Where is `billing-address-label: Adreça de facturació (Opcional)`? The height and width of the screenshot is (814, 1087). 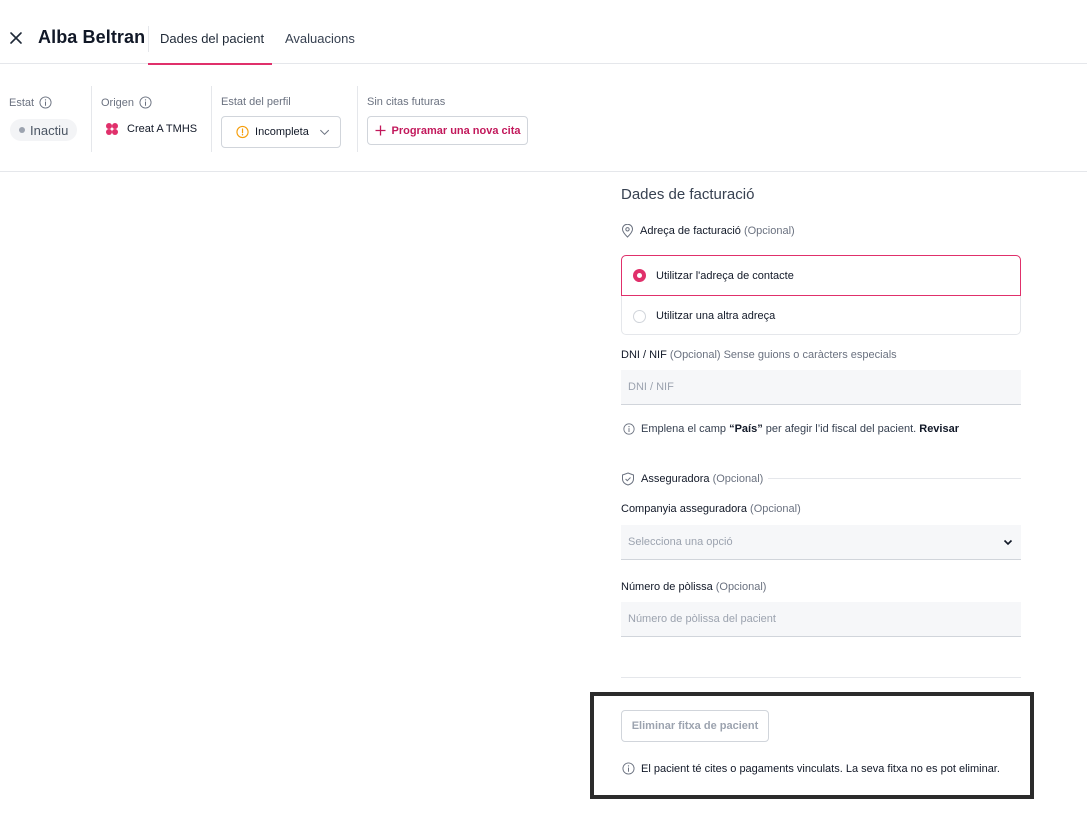
billing-address-label: Adreça de facturació (Opcional) is located at coordinates (708, 231).